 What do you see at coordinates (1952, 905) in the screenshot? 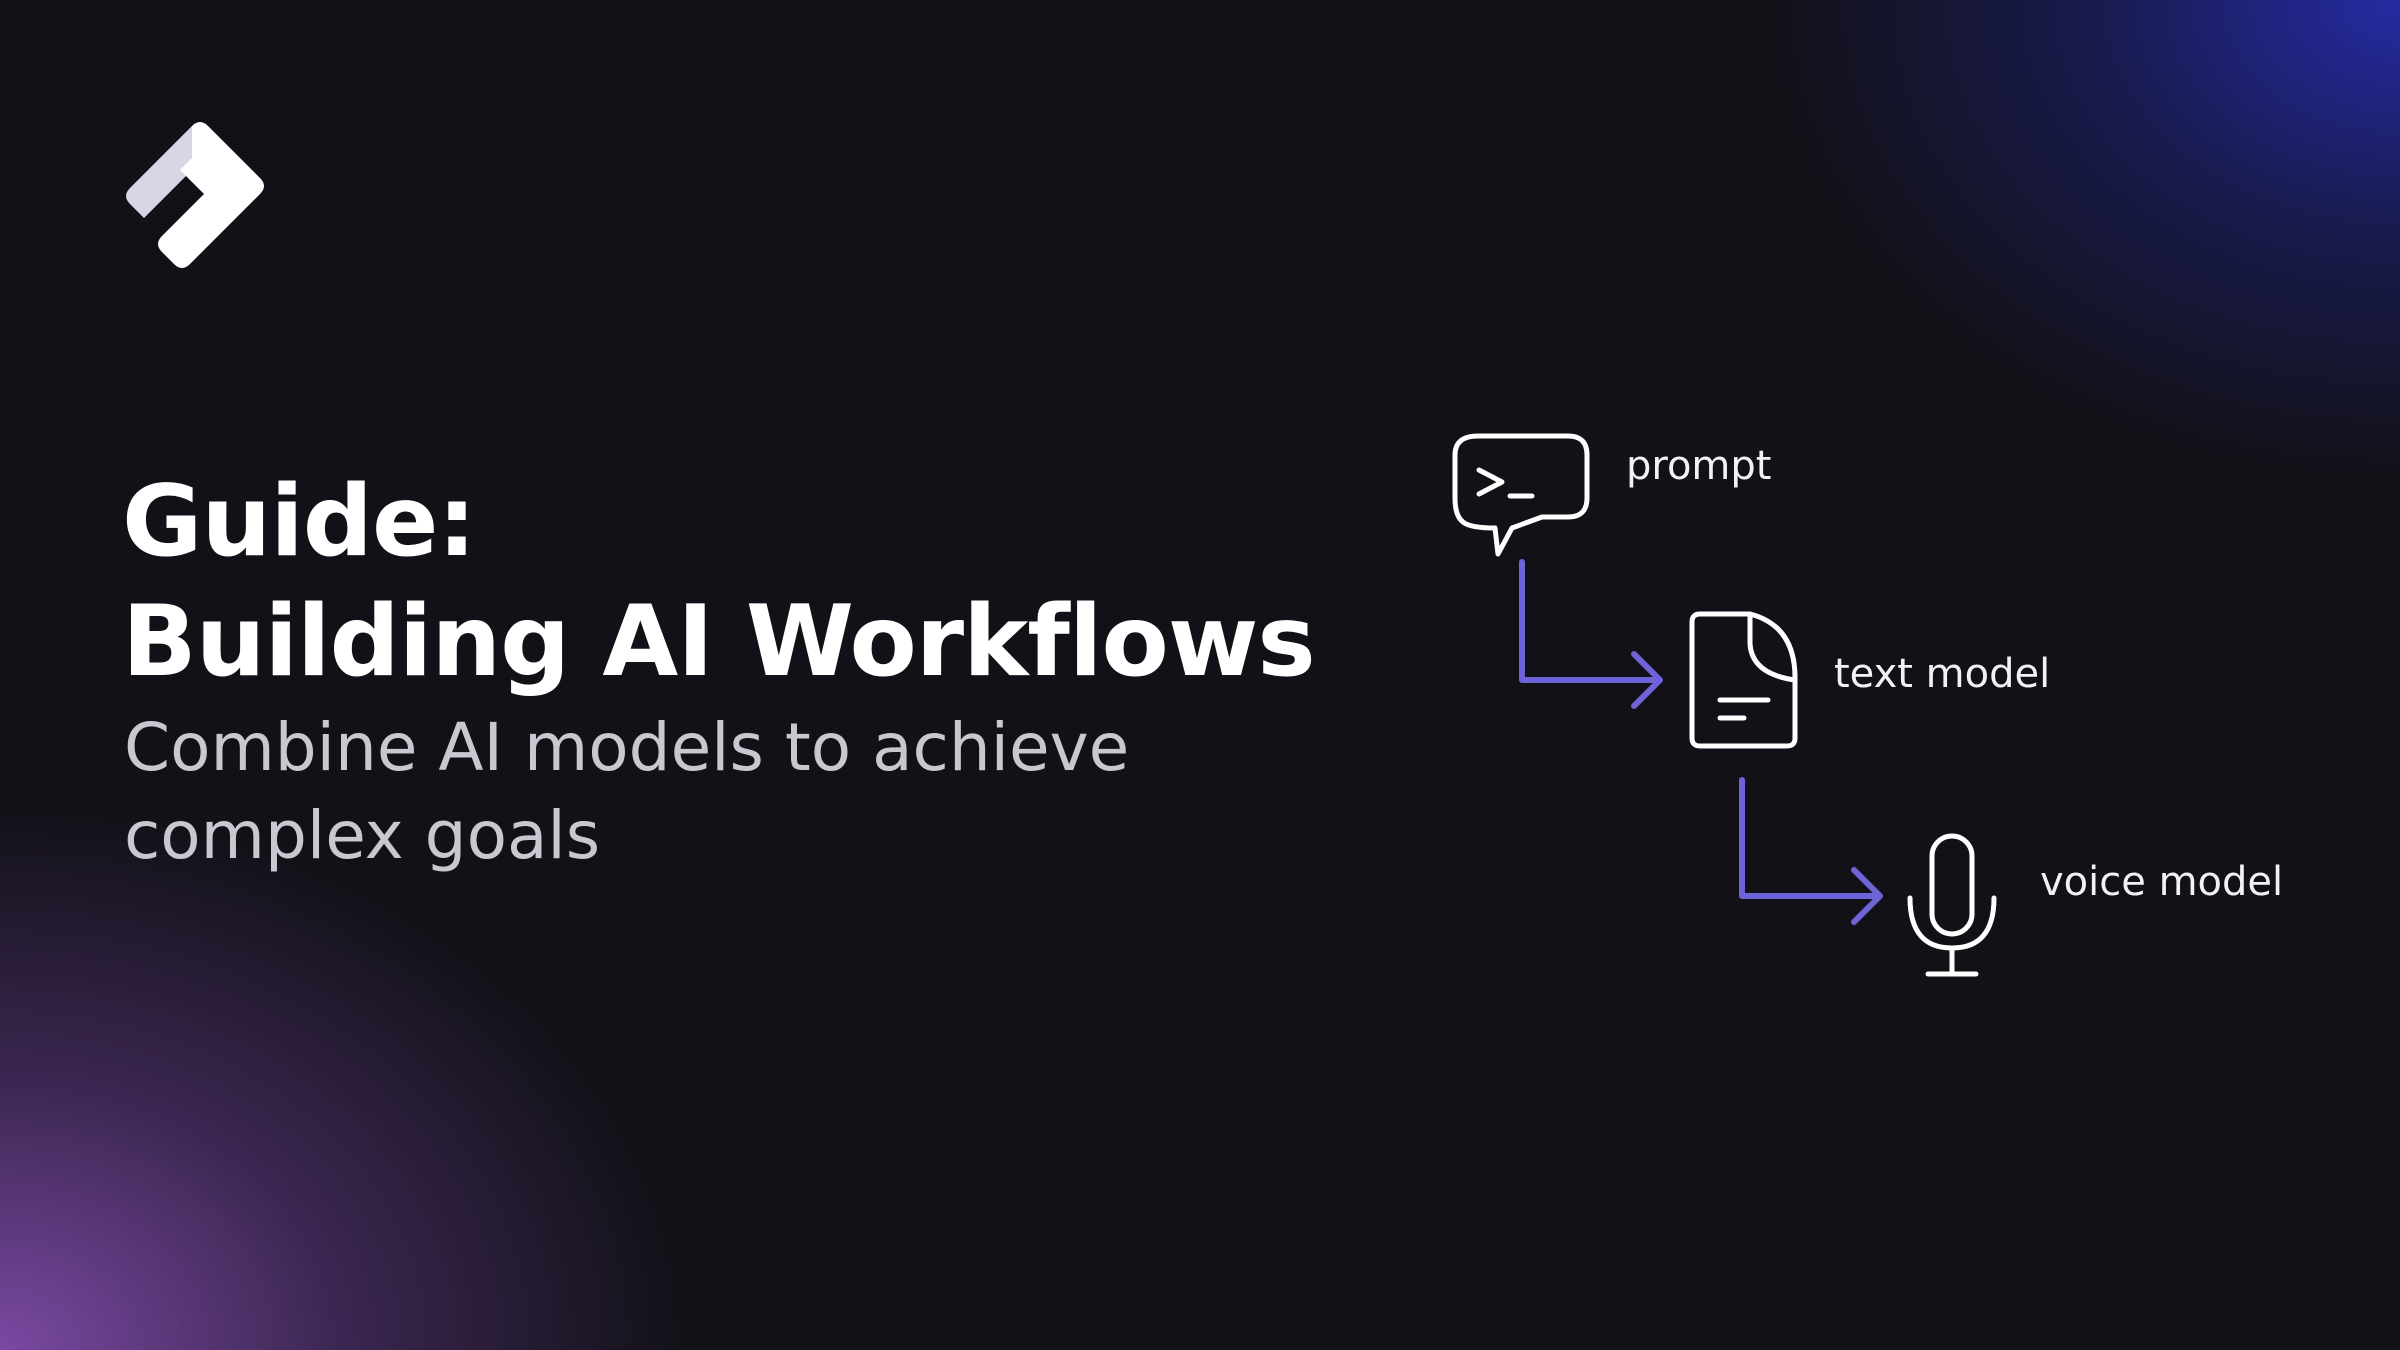
I see `microphone-icon` at bounding box center [1952, 905].